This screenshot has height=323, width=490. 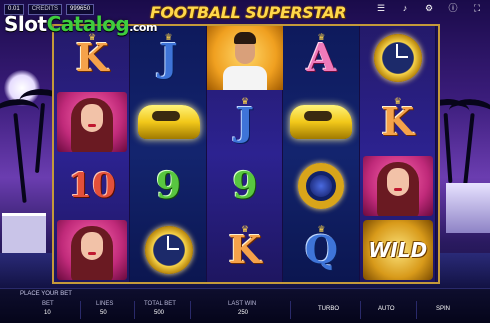 I want to click on auto-button: AUTO, so click(x=386, y=309).